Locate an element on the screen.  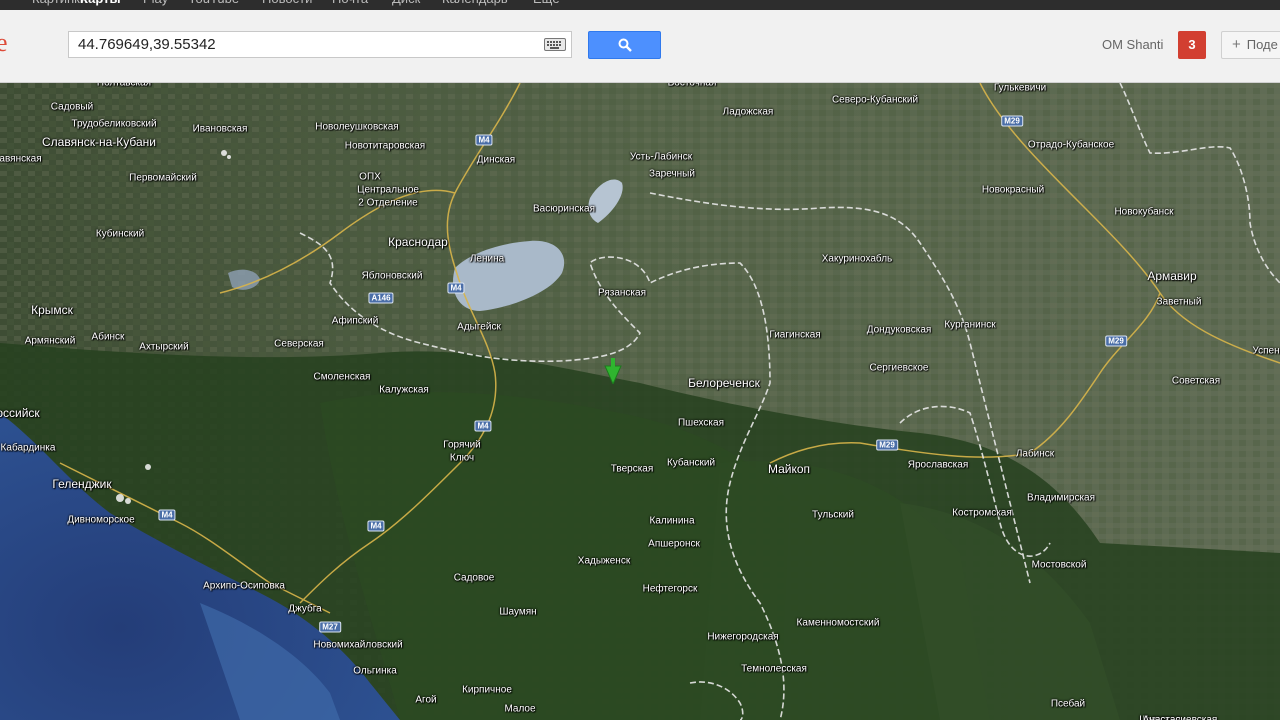
place-label: Ивановская is located at coordinates (220, 129).